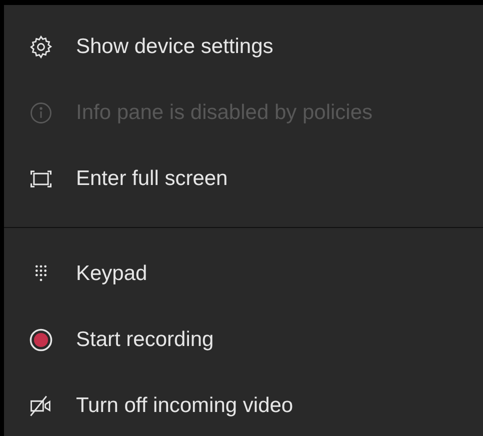  What do you see at coordinates (243, 404) in the screenshot?
I see `menu-item: Turn off incoming video` at bounding box center [243, 404].